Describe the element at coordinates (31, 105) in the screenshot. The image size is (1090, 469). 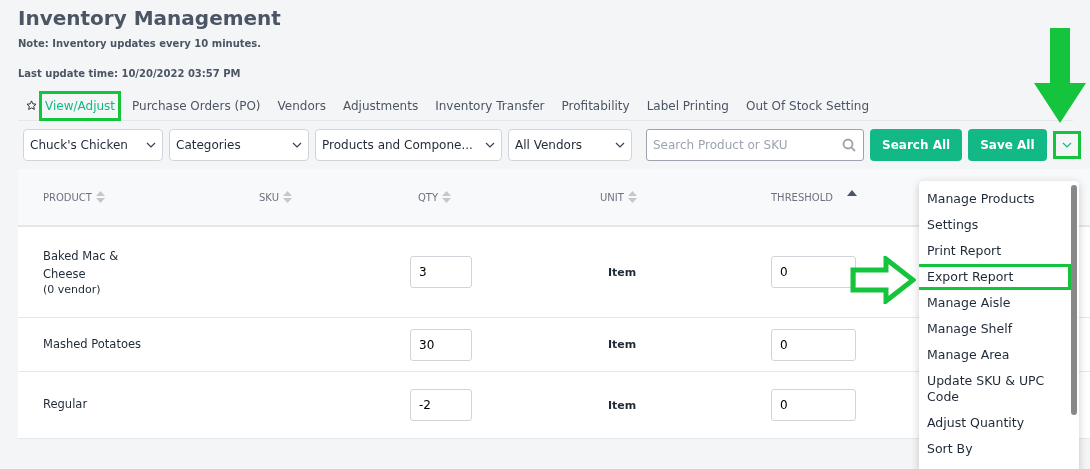
I see `star-icon` at that location.